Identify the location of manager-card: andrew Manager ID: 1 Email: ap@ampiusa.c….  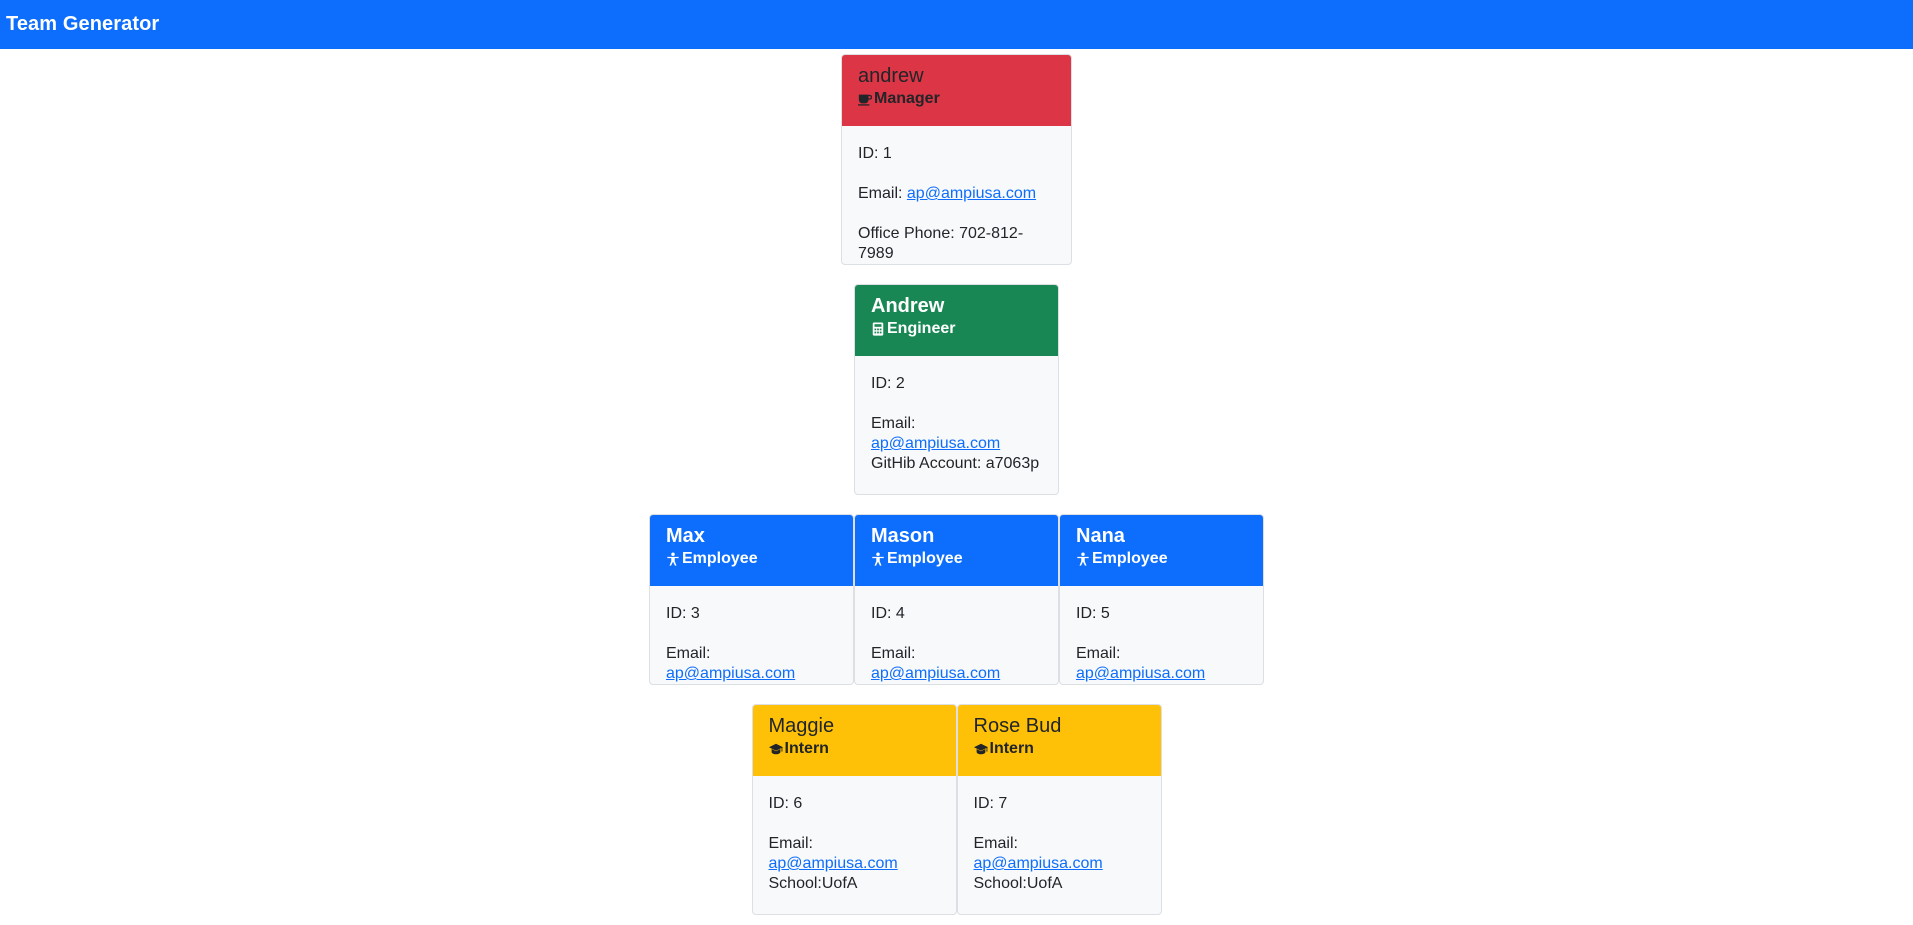
(956, 159).